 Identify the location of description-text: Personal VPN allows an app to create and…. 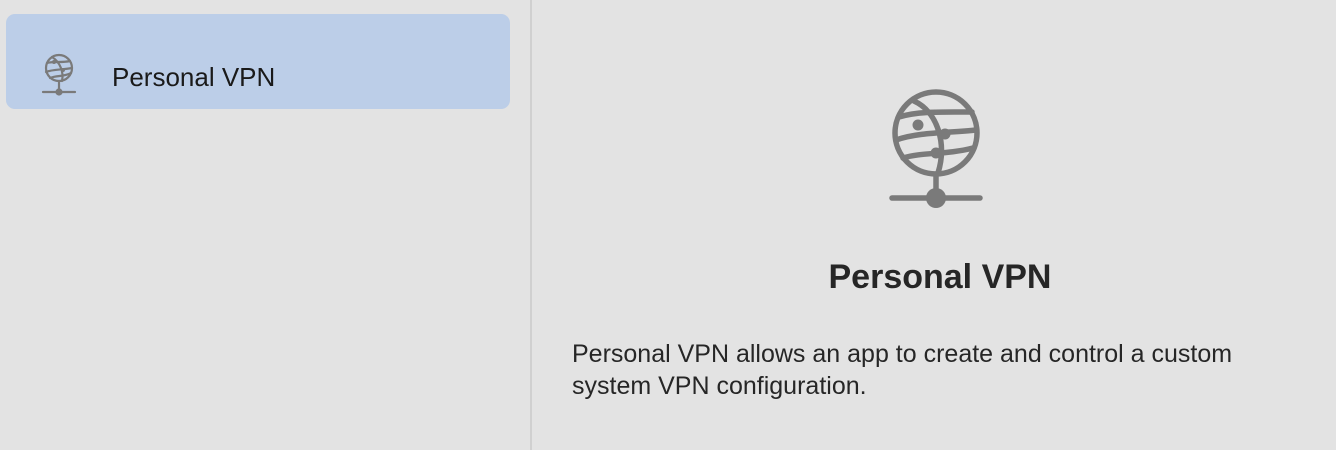
(902, 370).